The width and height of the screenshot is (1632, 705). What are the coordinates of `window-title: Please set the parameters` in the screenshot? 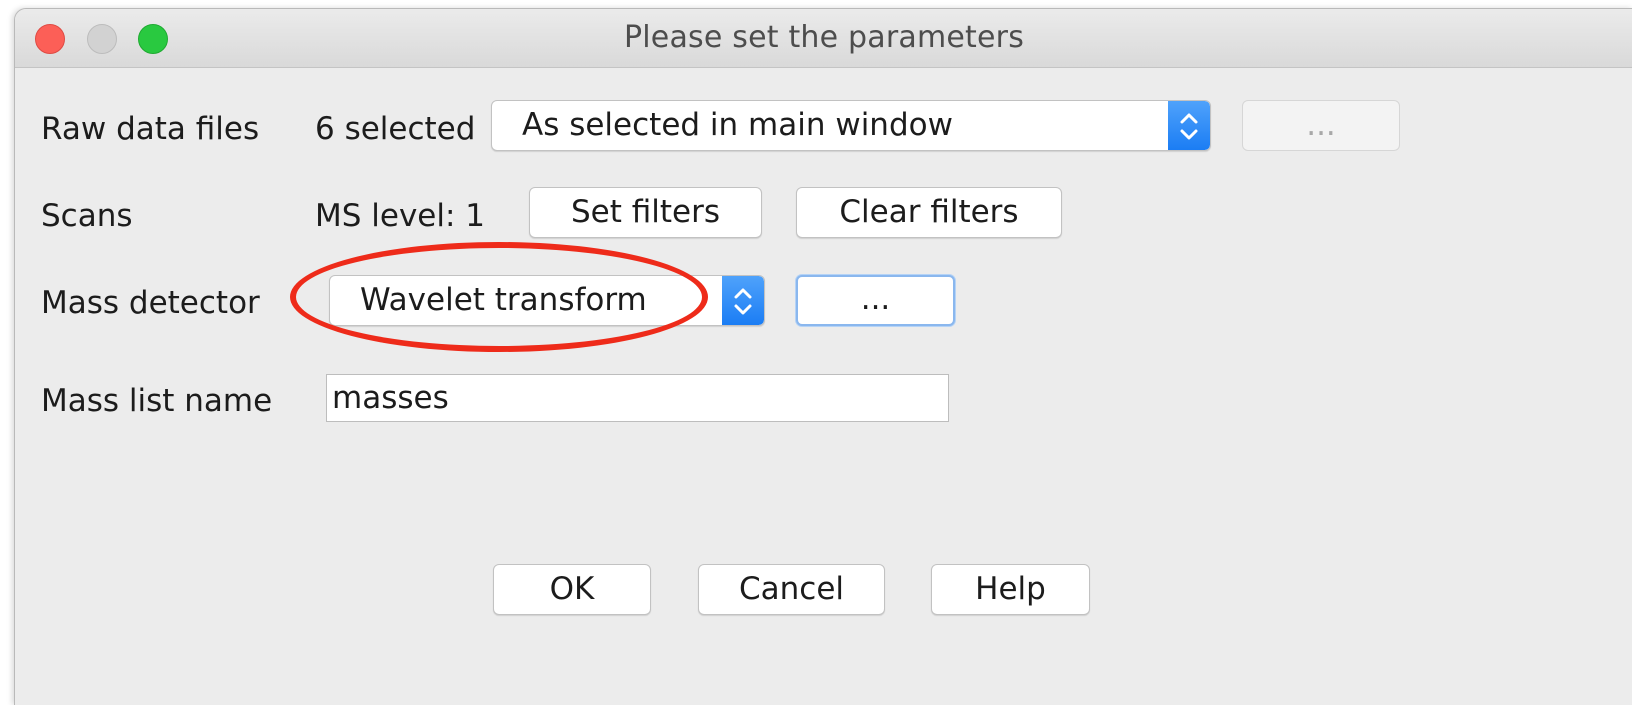 It's located at (824, 37).